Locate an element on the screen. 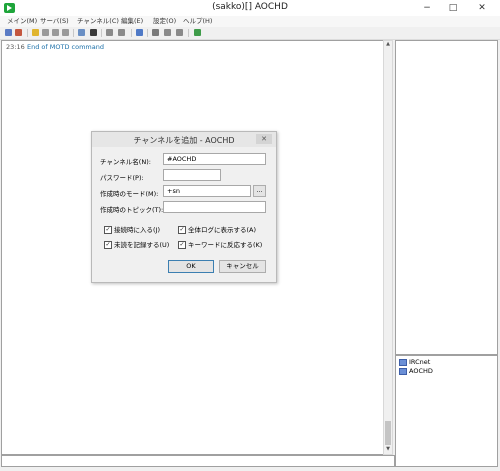 This screenshot has width=500, height=471. dialog-title: チャンネルを追加 - AOCHD is located at coordinates (184, 140).